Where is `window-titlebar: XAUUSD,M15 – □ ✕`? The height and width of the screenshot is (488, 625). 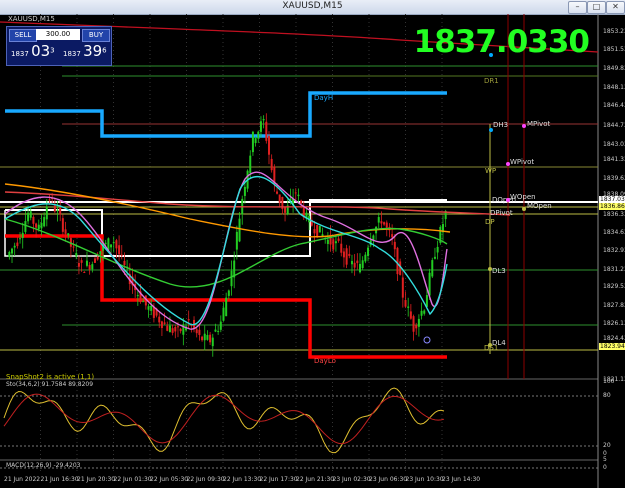
window-titlebar: XAUUSD,M15 – □ ✕ is located at coordinates (312, 7).